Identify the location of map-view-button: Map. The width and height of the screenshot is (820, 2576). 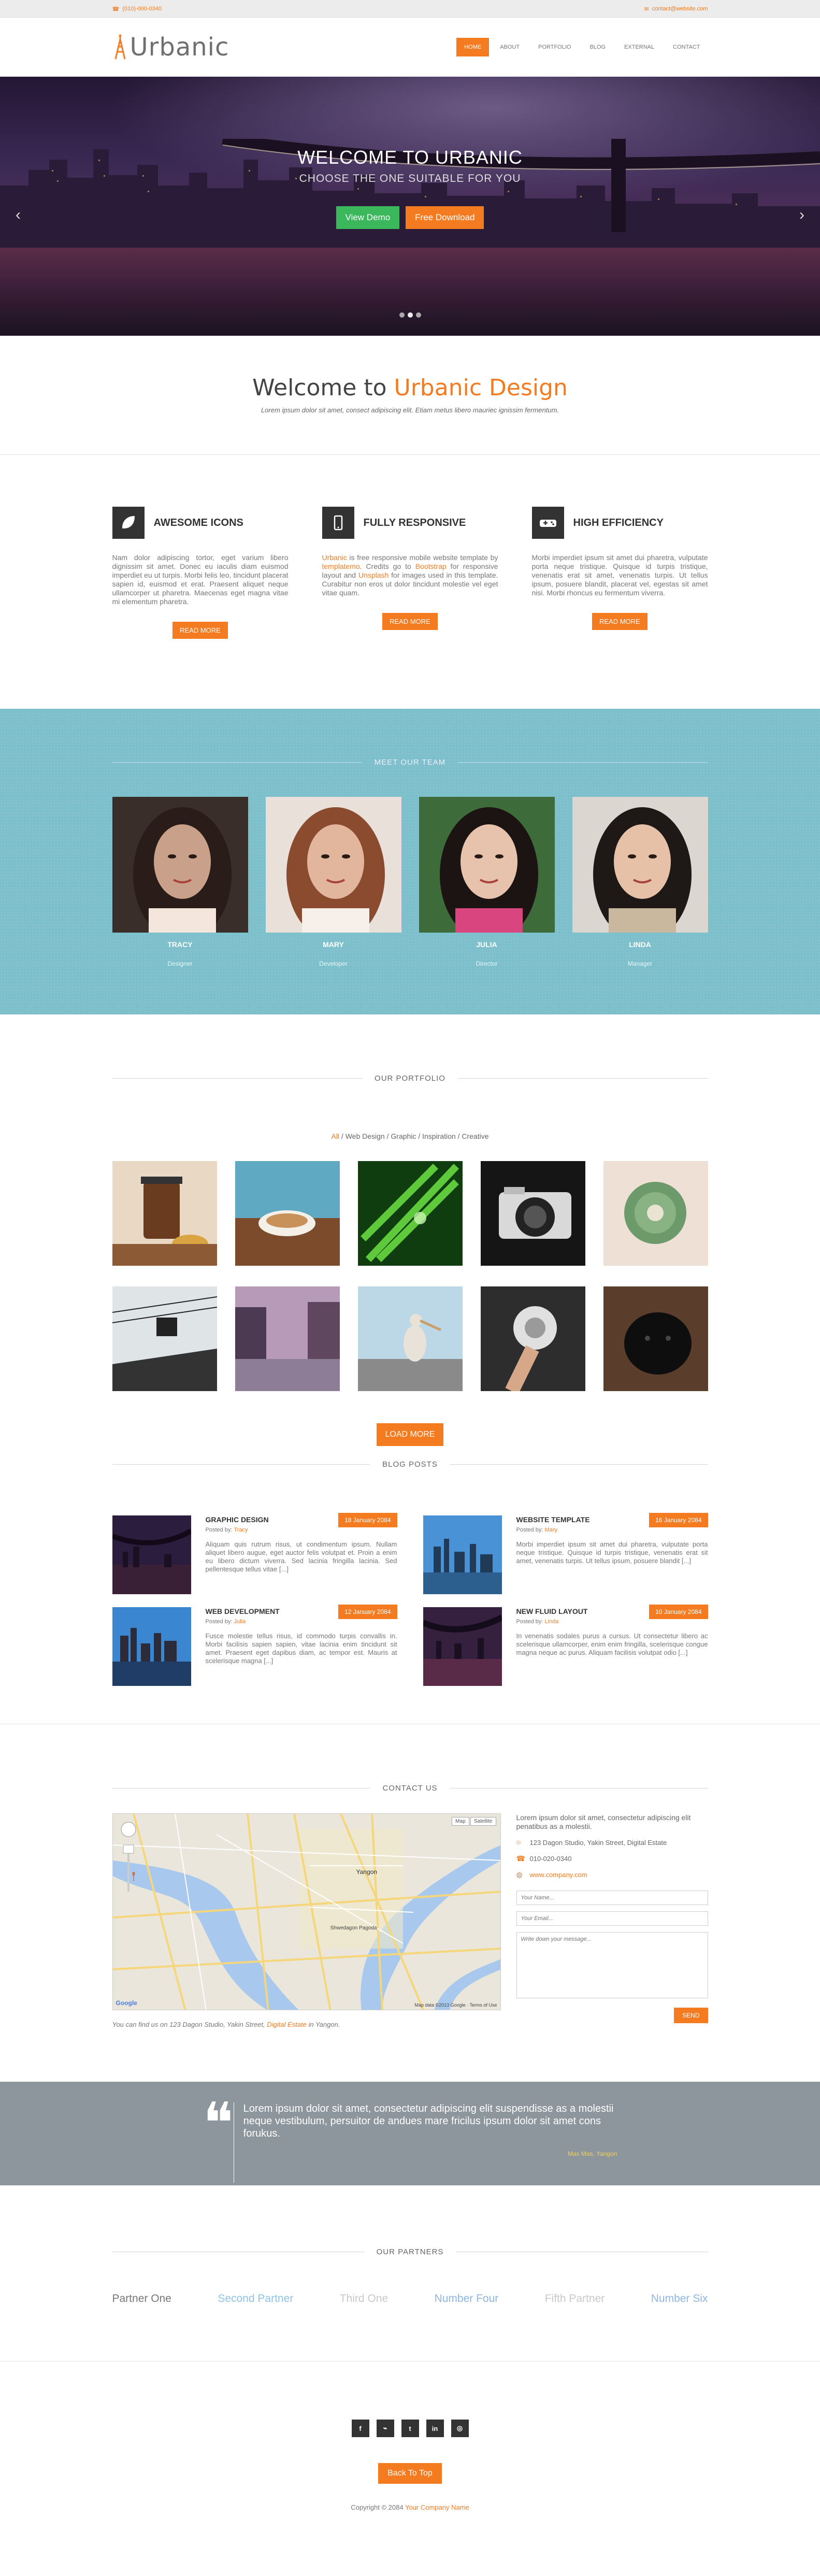
(460, 1822).